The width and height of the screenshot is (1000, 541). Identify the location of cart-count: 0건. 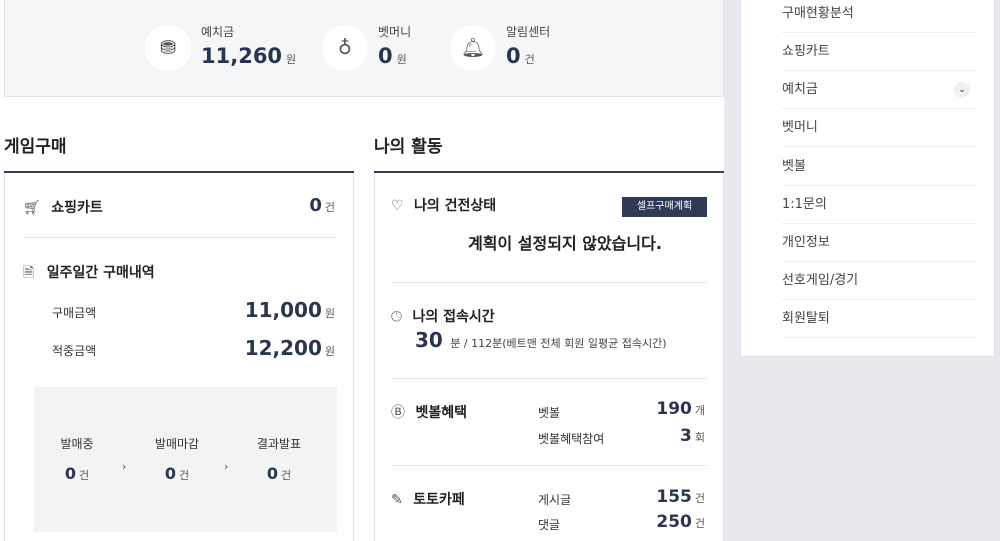
(322, 205).